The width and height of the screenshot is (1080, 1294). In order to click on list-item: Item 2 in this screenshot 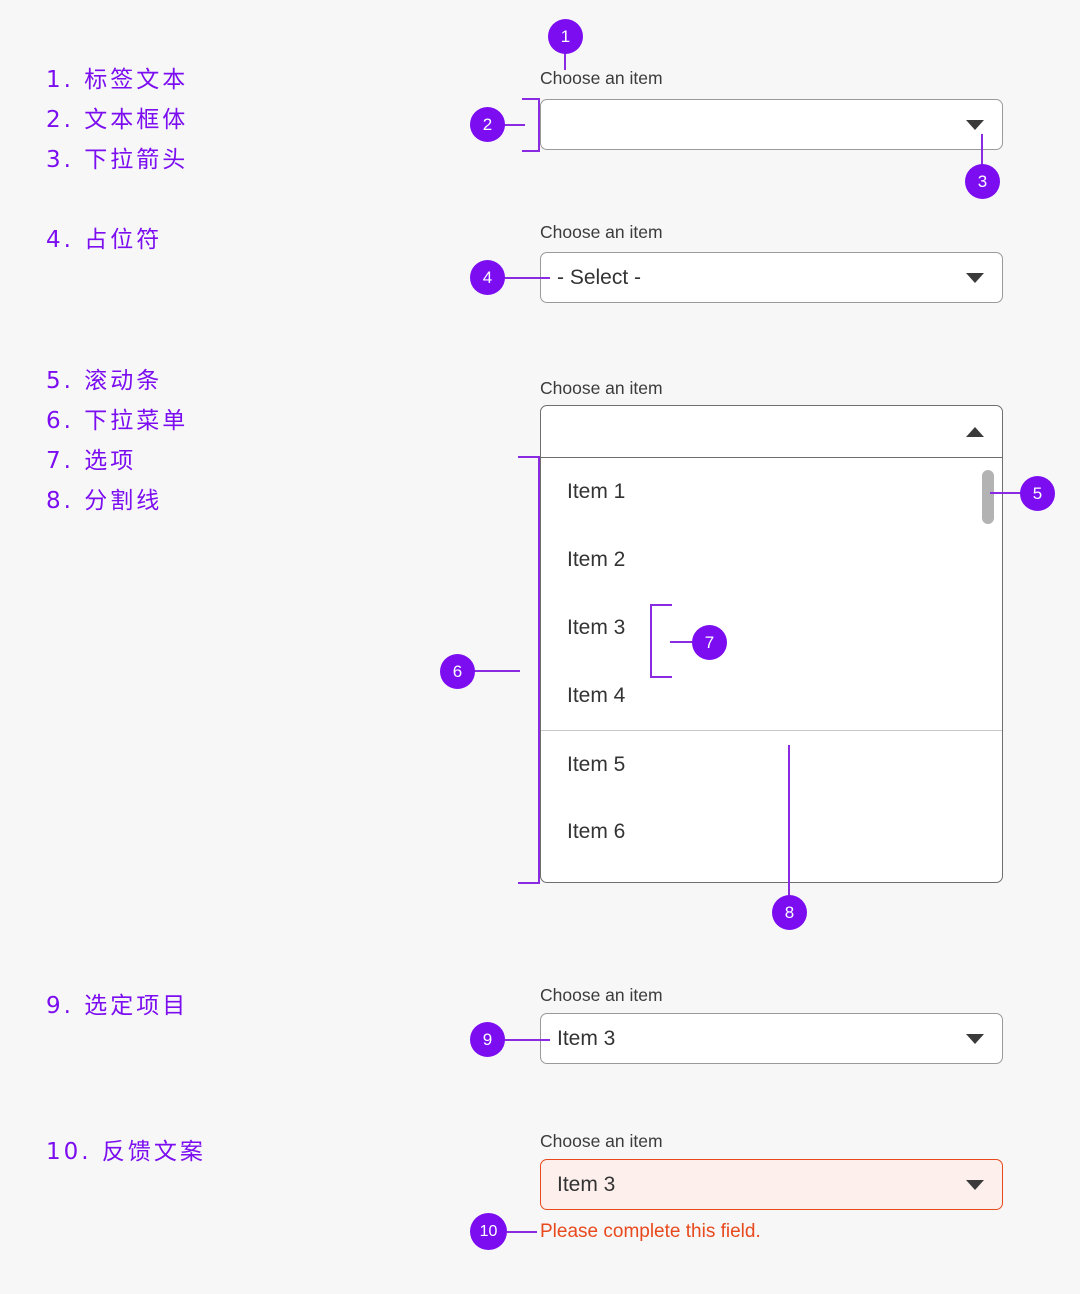, I will do `click(771, 560)`.